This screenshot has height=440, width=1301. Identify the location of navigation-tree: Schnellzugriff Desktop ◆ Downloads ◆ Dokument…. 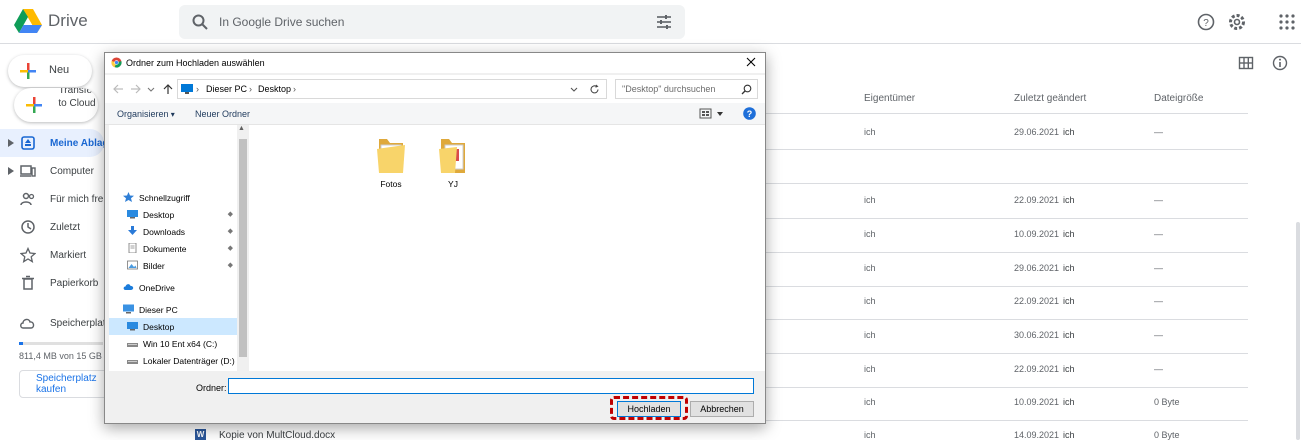
(173, 248).